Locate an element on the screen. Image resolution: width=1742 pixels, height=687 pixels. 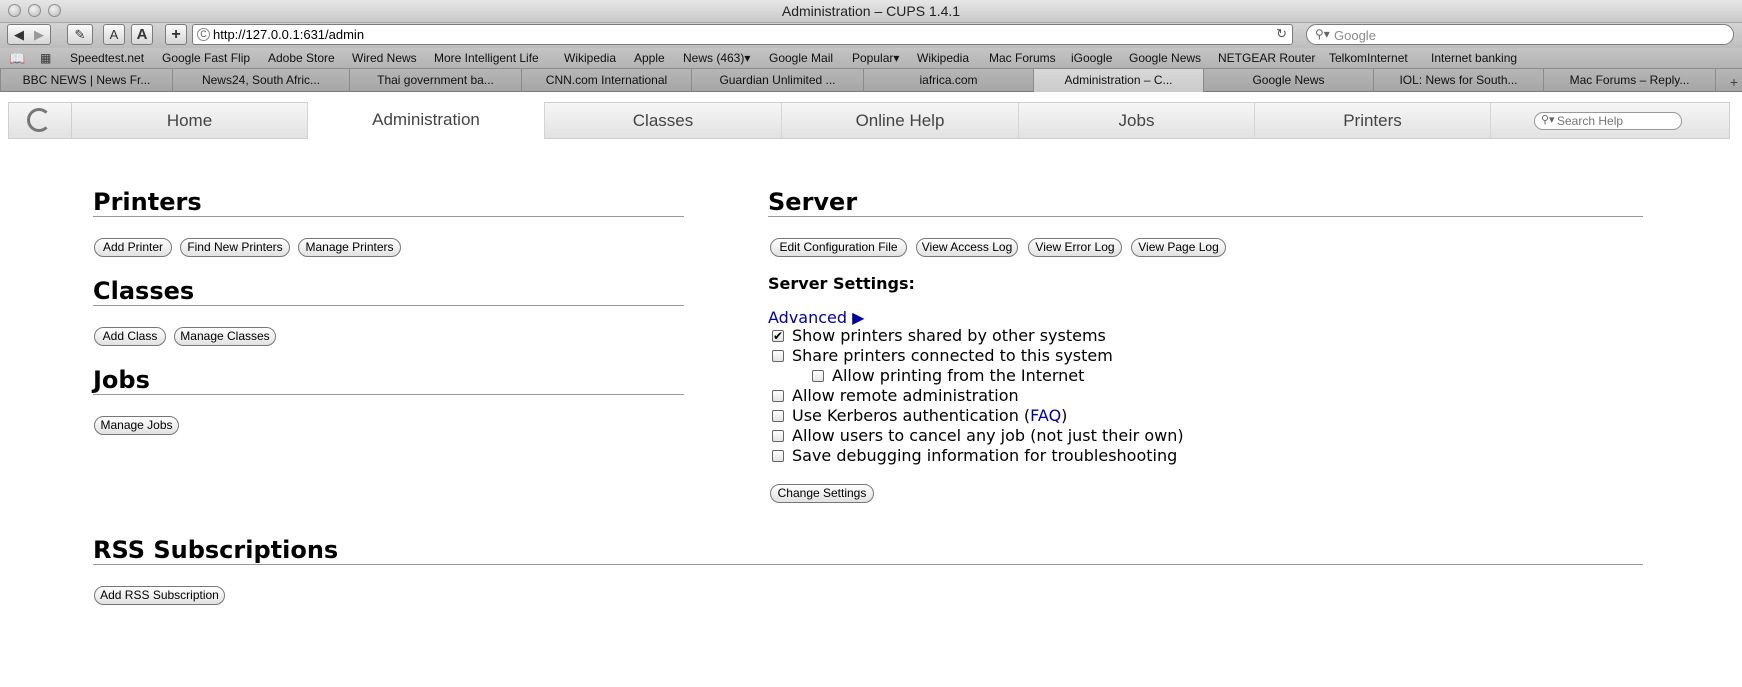
printers-heading: Printers is located at coordinates (147, 202).